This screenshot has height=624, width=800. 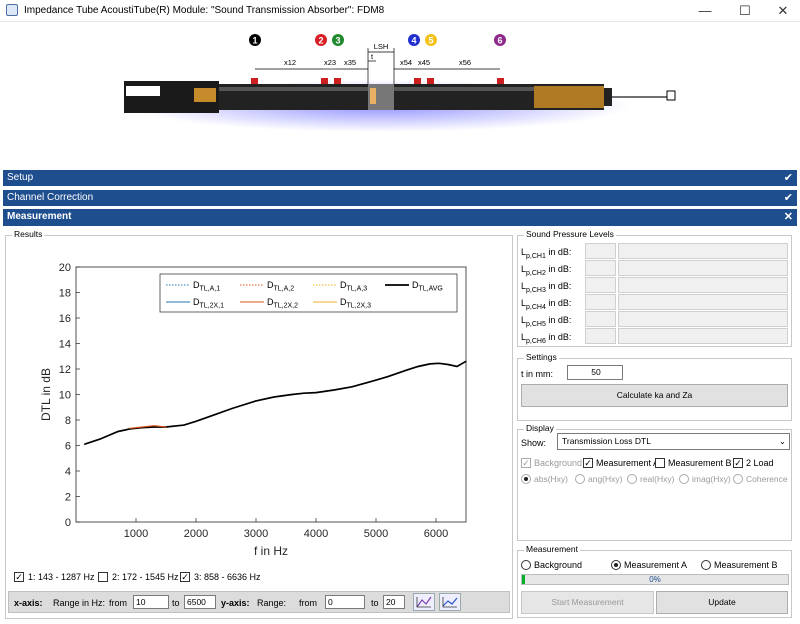 I want to click on dimension-labels: x12 x23 x35 LSHt x54 x45 x56, so click(x=377, y=54).